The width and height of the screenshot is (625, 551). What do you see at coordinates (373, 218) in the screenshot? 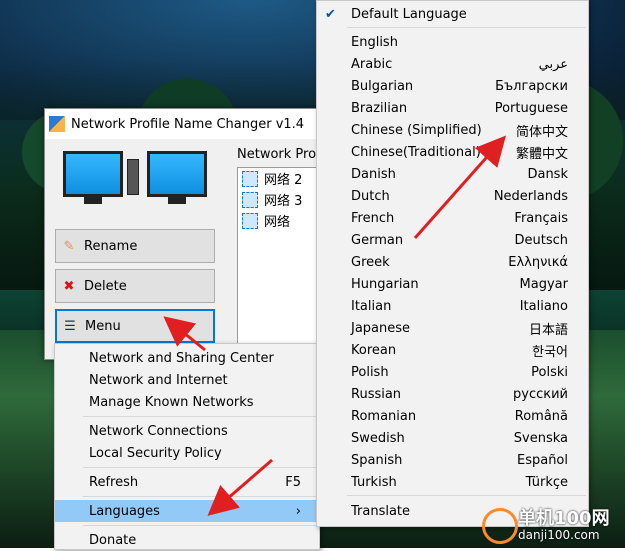
I see `language-name: French` at bounding box center [373, 218].